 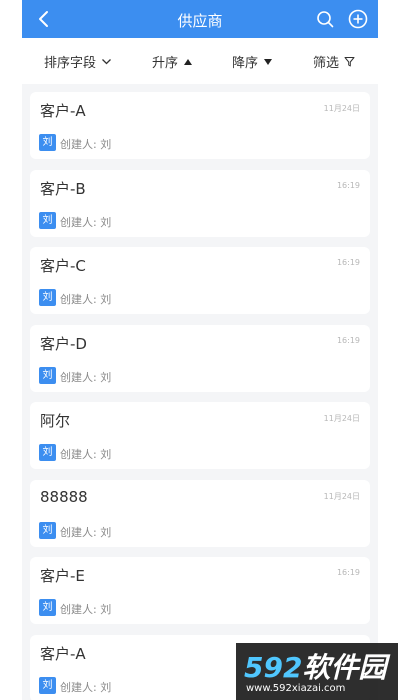 What do you see at coordinates (200, 203) in the screenshot?
I see `list-item: 客户-B 16:19 刘创建人: 刘` at bounding box center [200, 203].